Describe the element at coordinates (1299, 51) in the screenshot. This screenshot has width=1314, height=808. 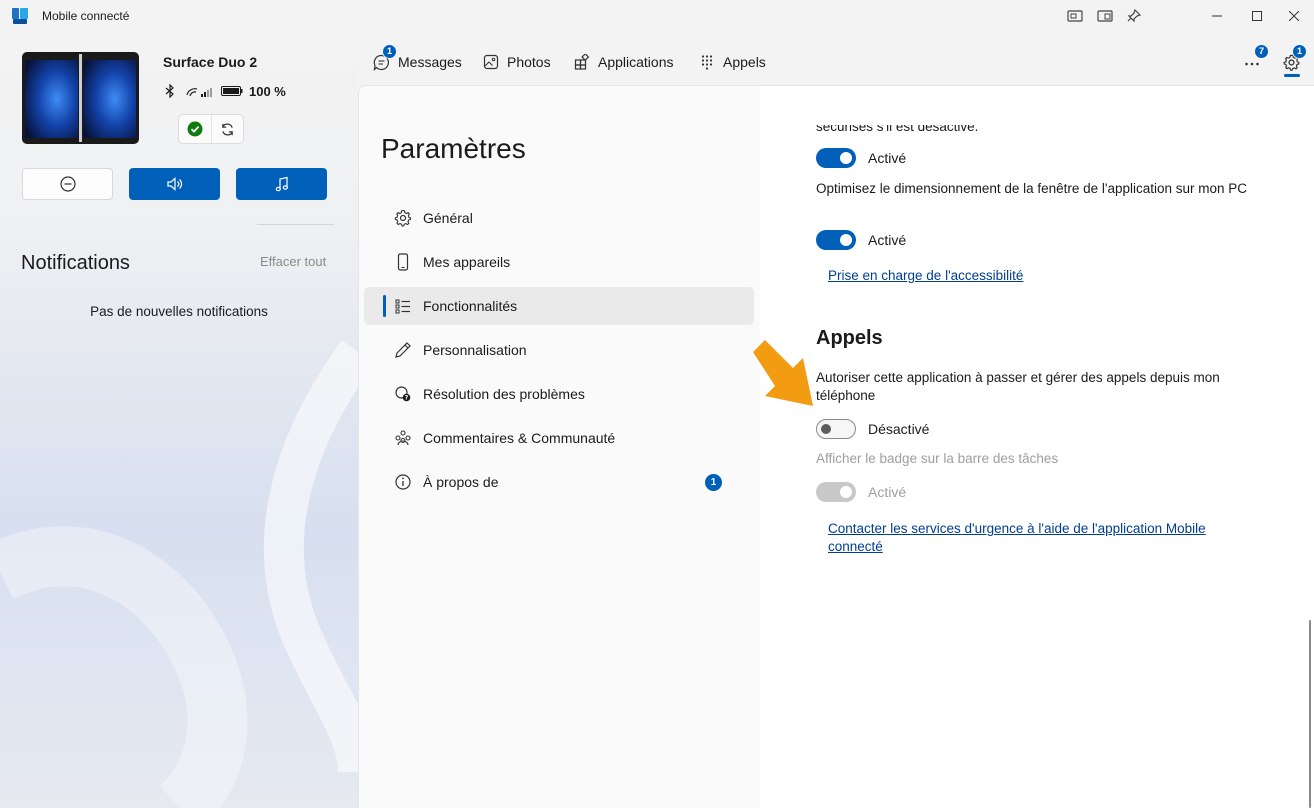
I see `settings-badge: 1` at that location.